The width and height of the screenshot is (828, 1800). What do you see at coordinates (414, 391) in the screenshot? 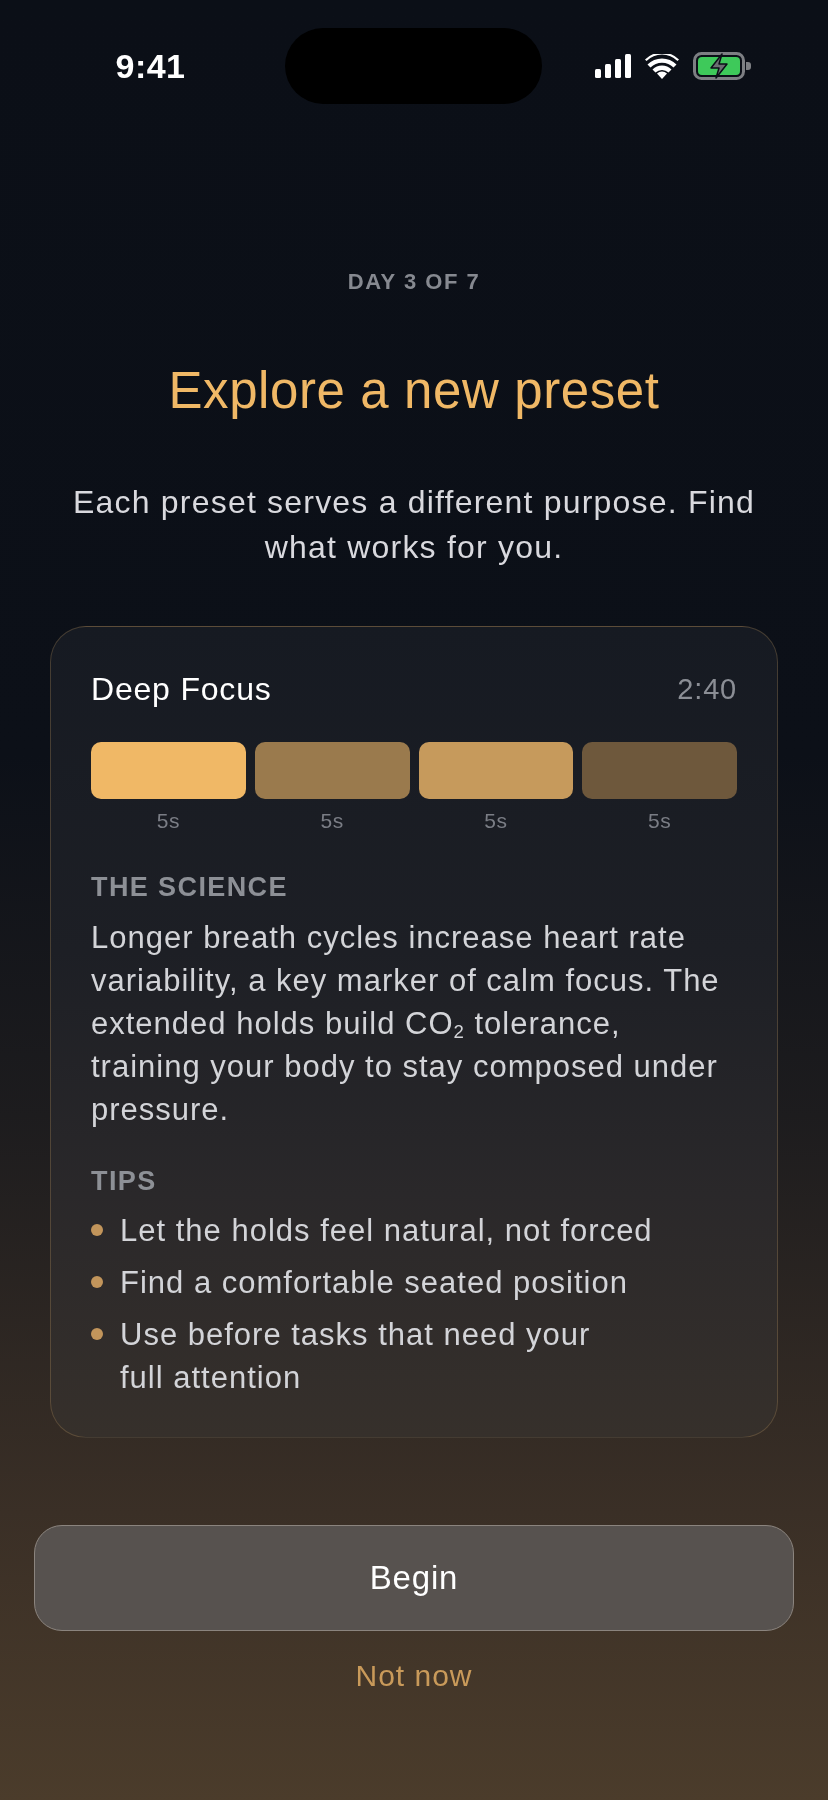
I see `page-title: Explore a new preset` at bounding box center [414, 391].